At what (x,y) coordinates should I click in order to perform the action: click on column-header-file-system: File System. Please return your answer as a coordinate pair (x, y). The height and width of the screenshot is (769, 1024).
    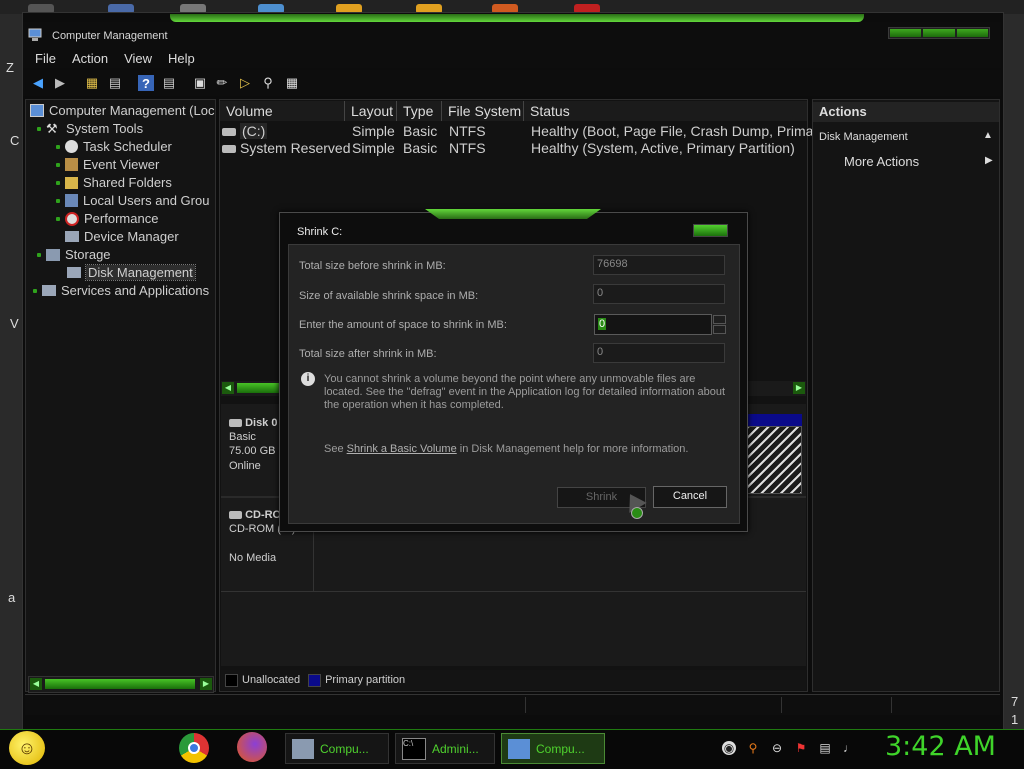
    Looking at the image, I should click on (483, 111).